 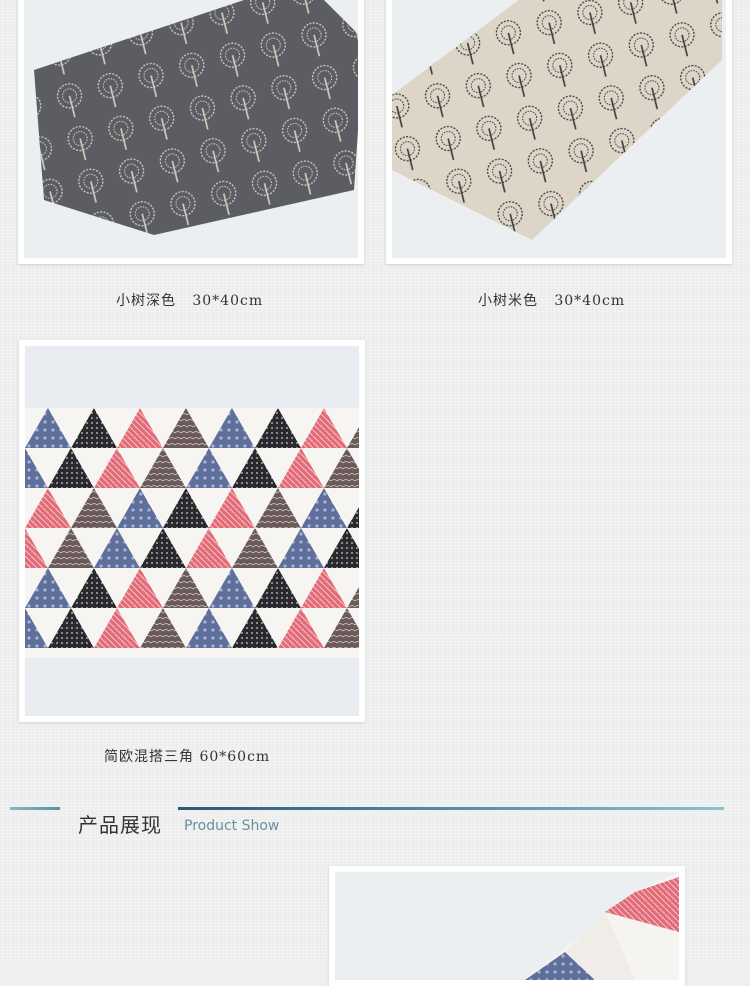 What do you see at coordinates (232, 826) in the screenshot?
I see `section-subtitle: Product Show` at bounding box center [232, 826].